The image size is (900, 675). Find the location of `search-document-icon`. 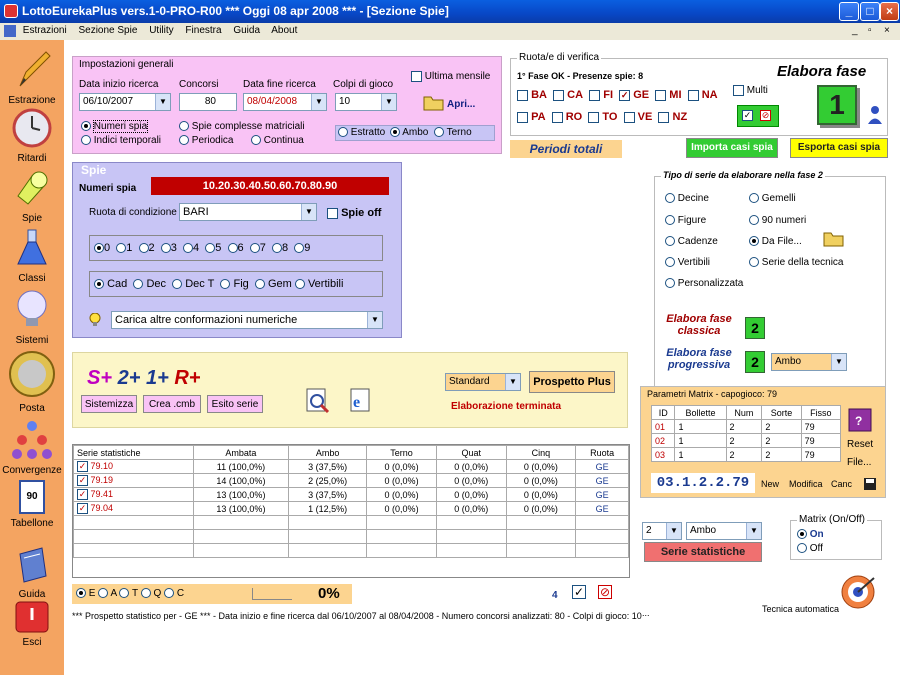

search-document-icon is located at coordinates (317, 401).